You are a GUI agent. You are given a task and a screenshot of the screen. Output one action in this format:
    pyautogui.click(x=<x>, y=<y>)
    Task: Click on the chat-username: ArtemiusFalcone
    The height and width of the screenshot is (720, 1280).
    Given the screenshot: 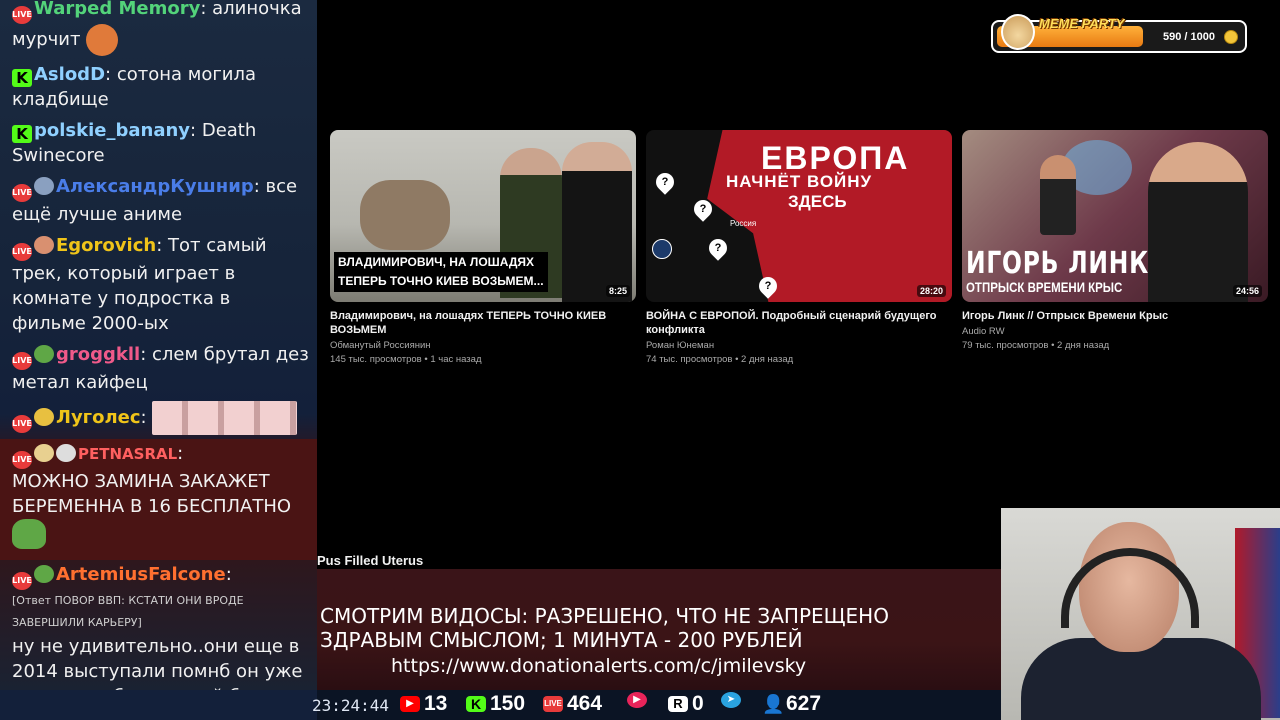 What is the action you would take?
    pyautogui.click(x=141, y=574)
    